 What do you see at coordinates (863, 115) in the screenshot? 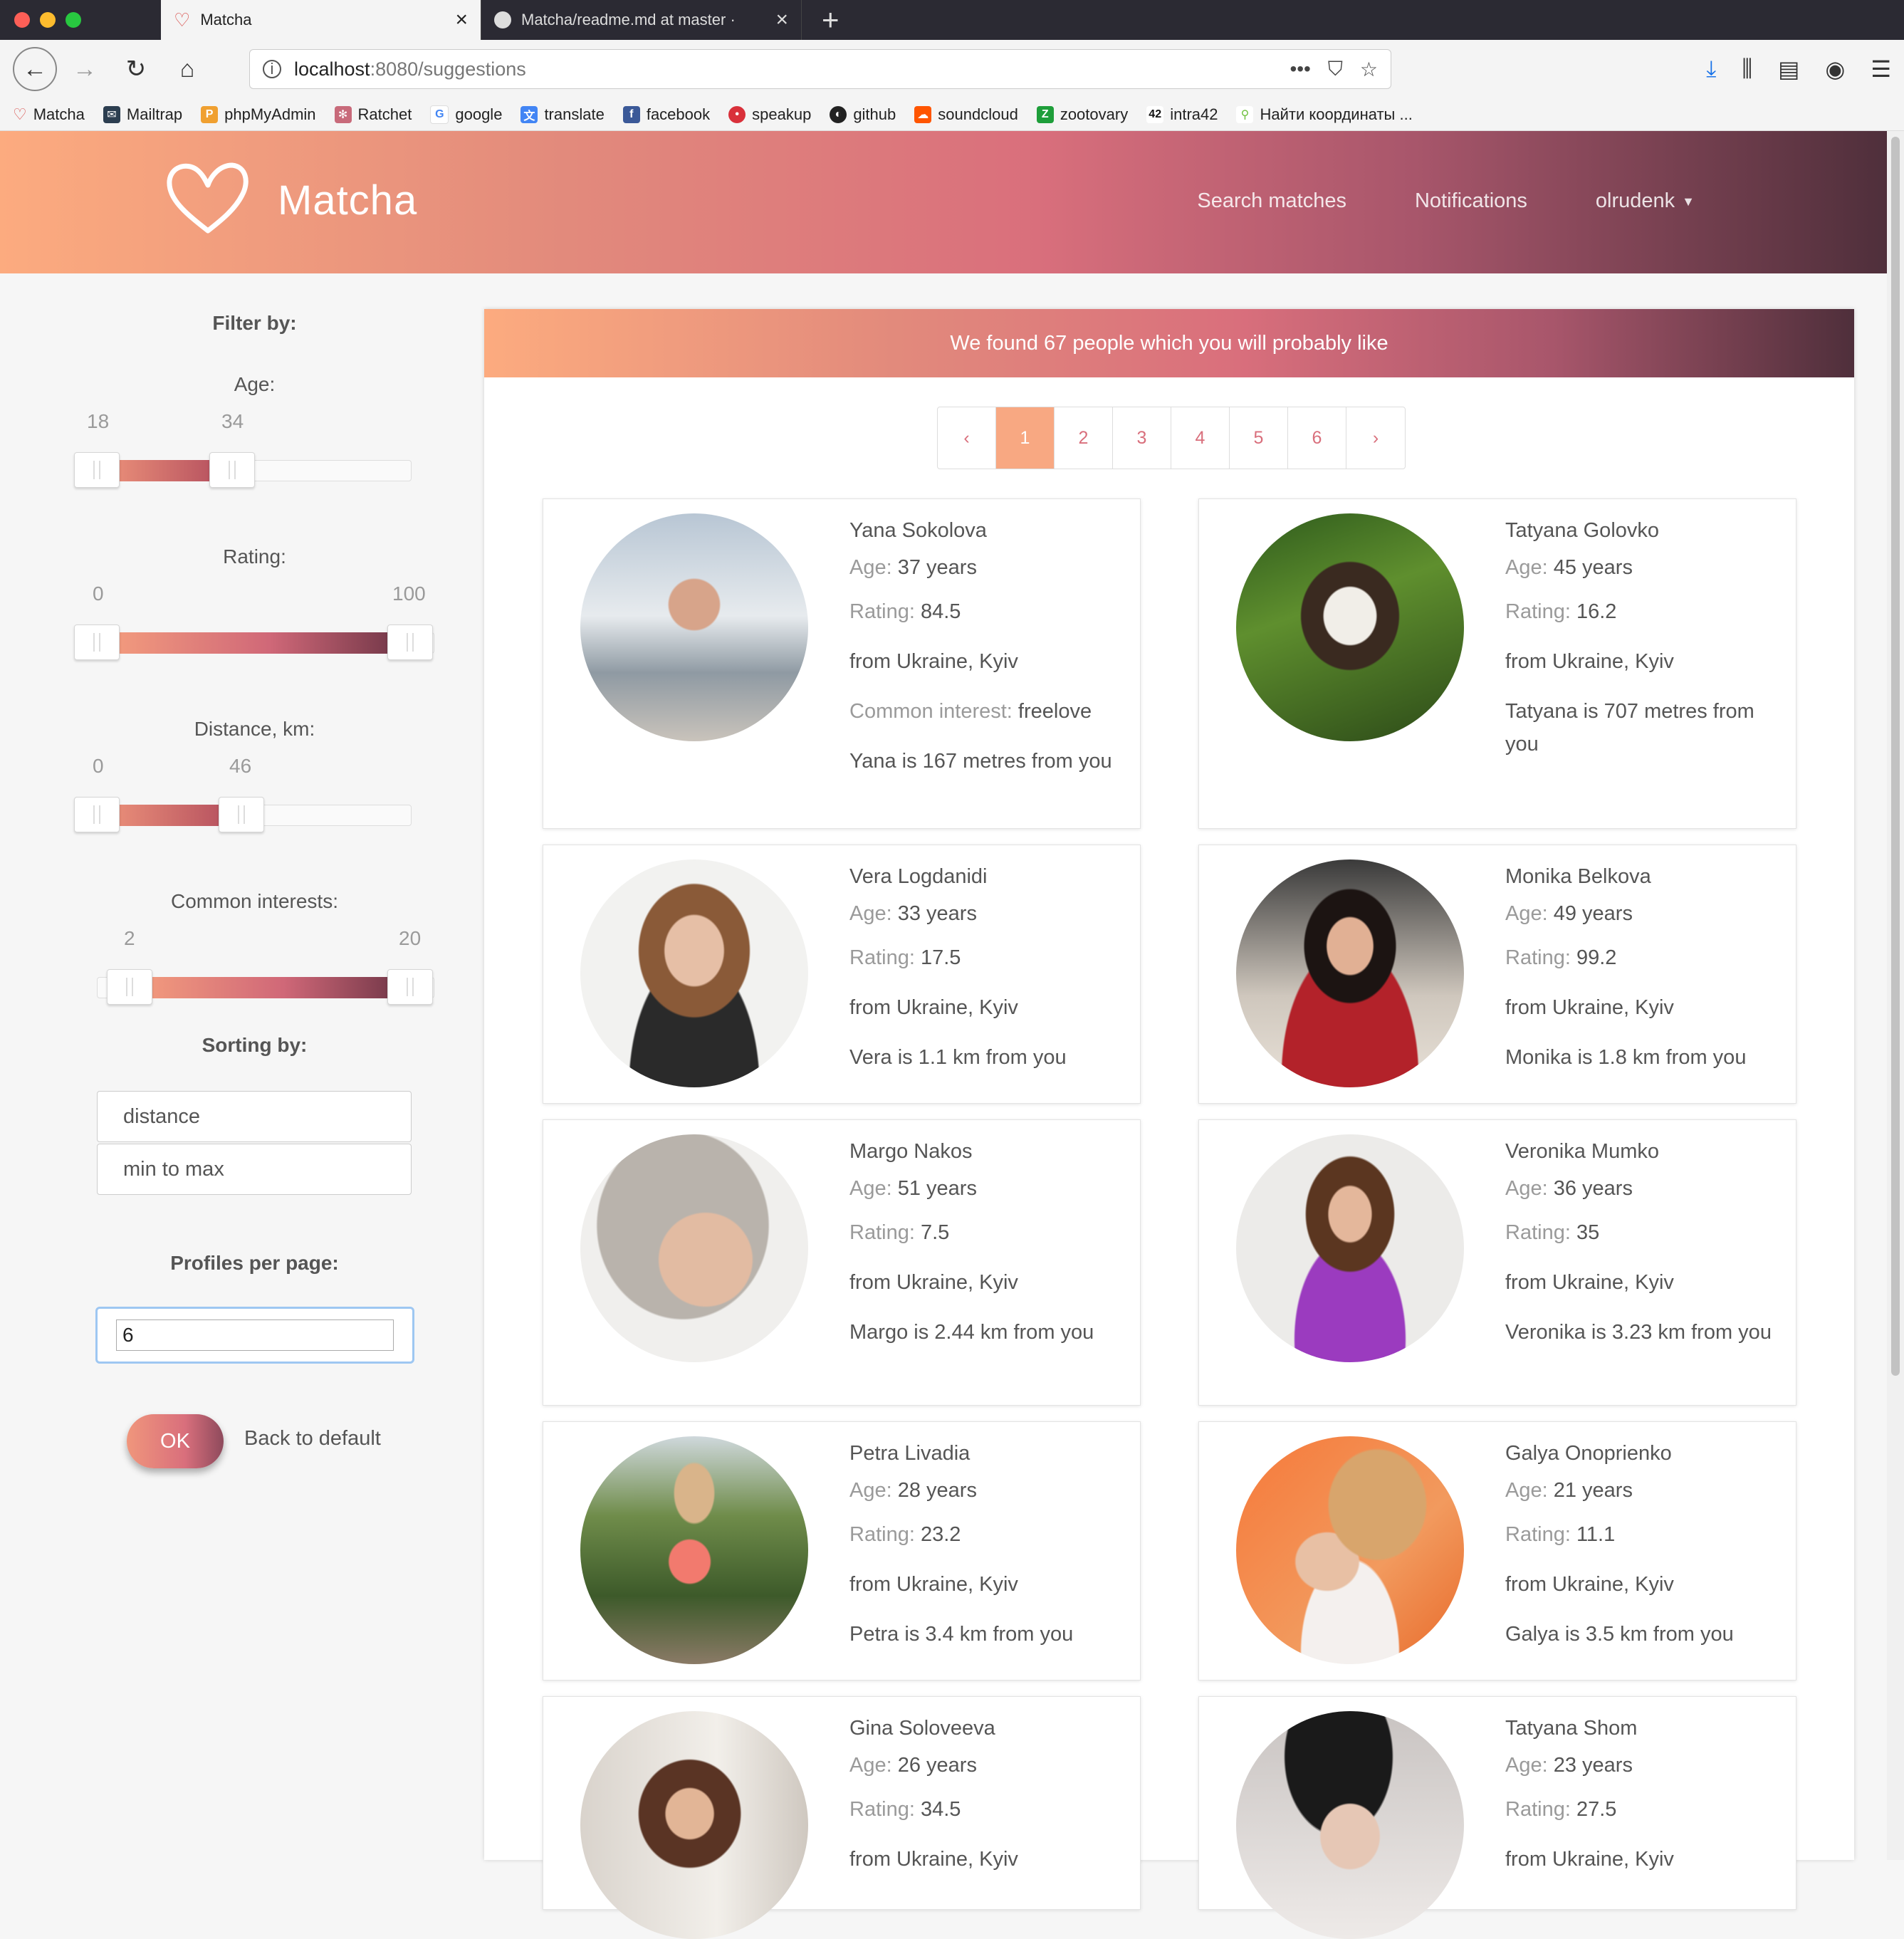
I see `bookmark-github: ◐ github` at bounding box center [863, 115].